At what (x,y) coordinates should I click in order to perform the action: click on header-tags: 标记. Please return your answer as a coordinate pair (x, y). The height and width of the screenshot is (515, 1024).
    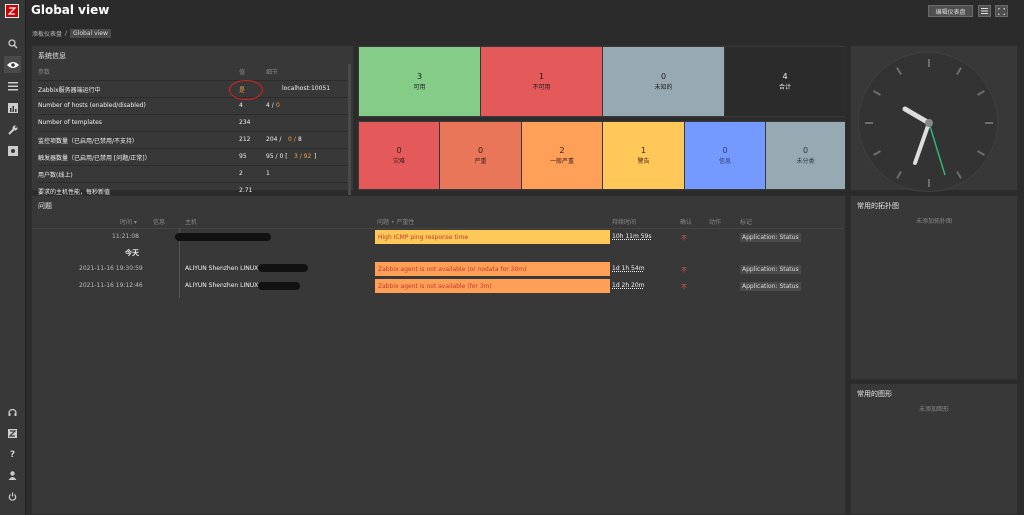
    Looking at the image, I should click on (746, 222).